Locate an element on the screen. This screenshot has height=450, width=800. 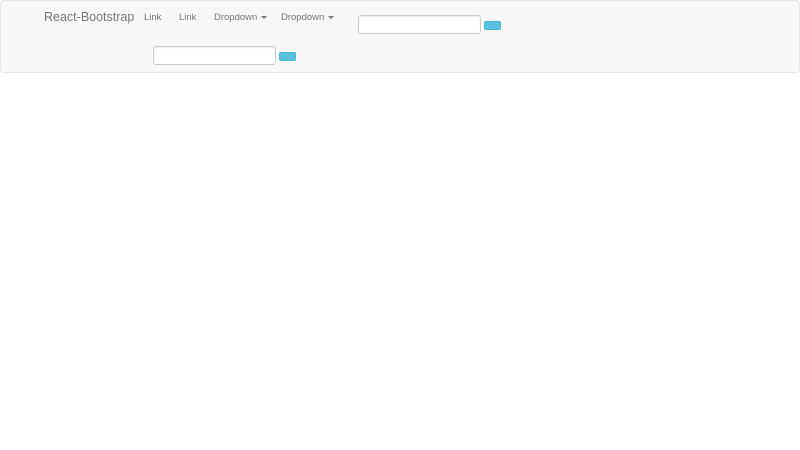
nav-link-2-label: Link is located at coordinates (188, 17).